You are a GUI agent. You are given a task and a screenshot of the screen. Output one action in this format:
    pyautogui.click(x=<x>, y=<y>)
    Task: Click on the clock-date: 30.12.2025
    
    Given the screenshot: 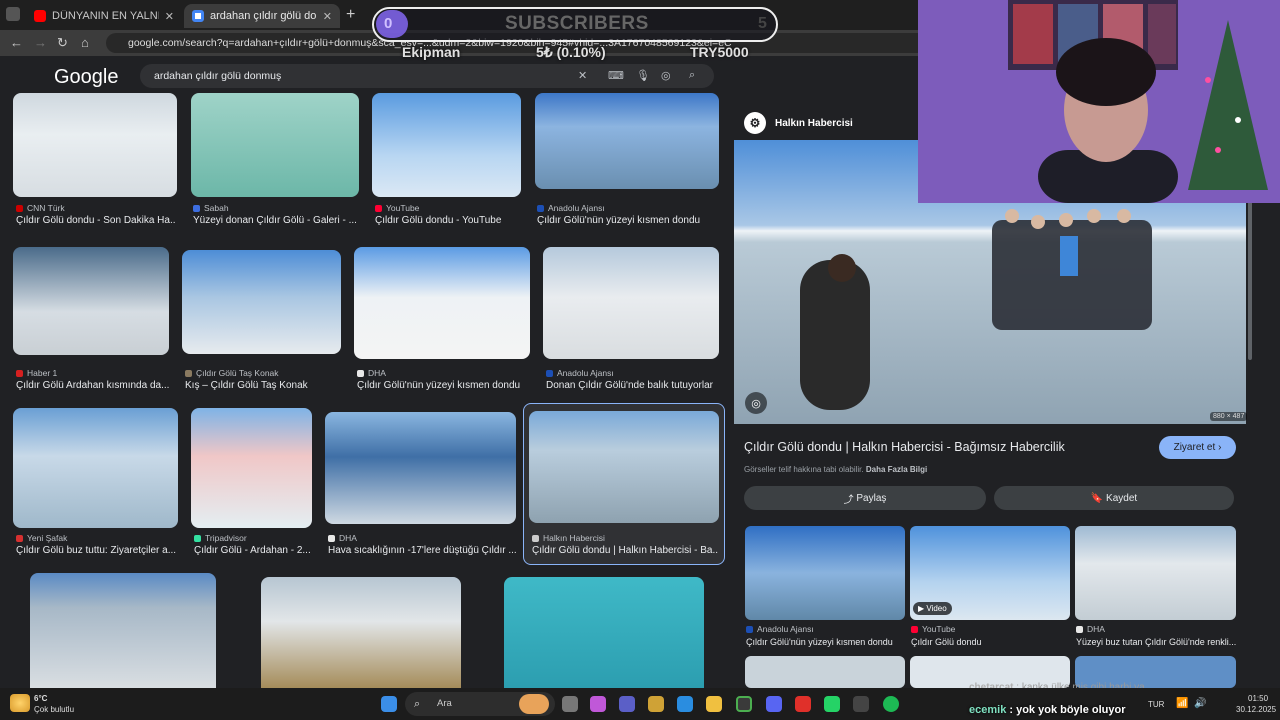 What is the action you would take?
    pyautogui.click(x=1256, y=709)
    